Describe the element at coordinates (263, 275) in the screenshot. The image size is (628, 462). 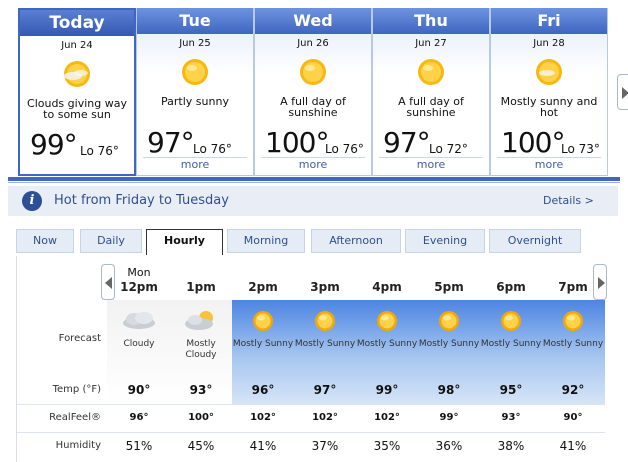
I see `hour-header: 2pm` at that location.